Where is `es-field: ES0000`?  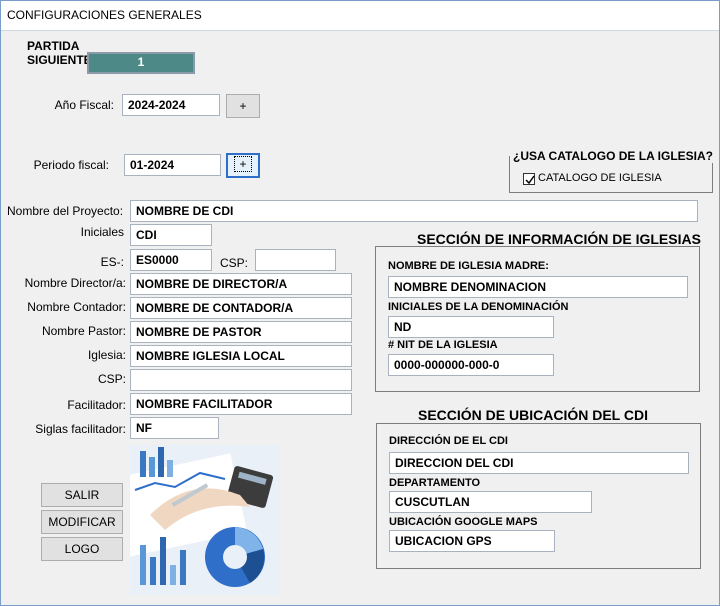
es-field: ES0000 is located at coordinates (171, 260).